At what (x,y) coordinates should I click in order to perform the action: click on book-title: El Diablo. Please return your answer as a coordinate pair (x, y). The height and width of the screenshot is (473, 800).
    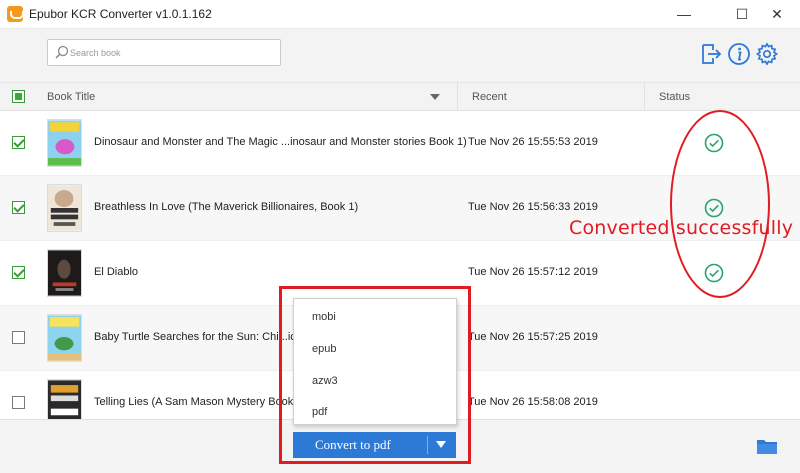
    Looking at the image, I should click on (116, 272).